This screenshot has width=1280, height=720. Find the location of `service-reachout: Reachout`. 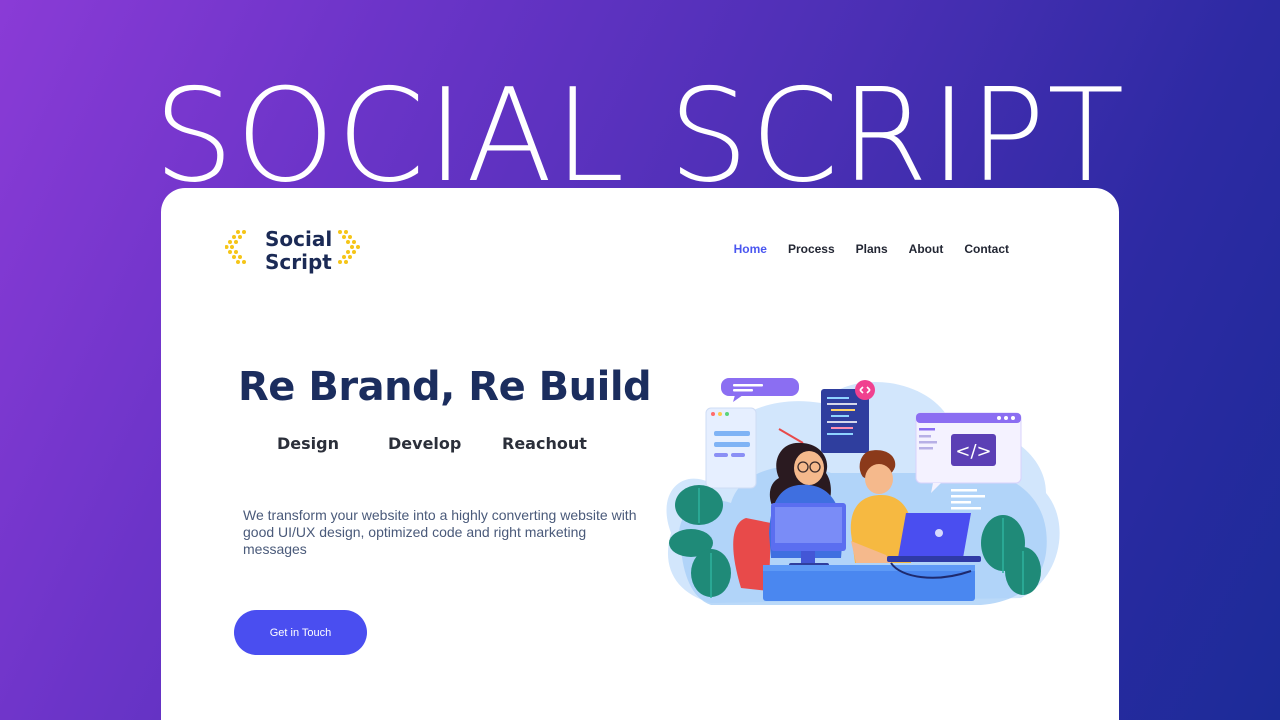

service-reachout: Reachout is located at coordinates (544, 443).